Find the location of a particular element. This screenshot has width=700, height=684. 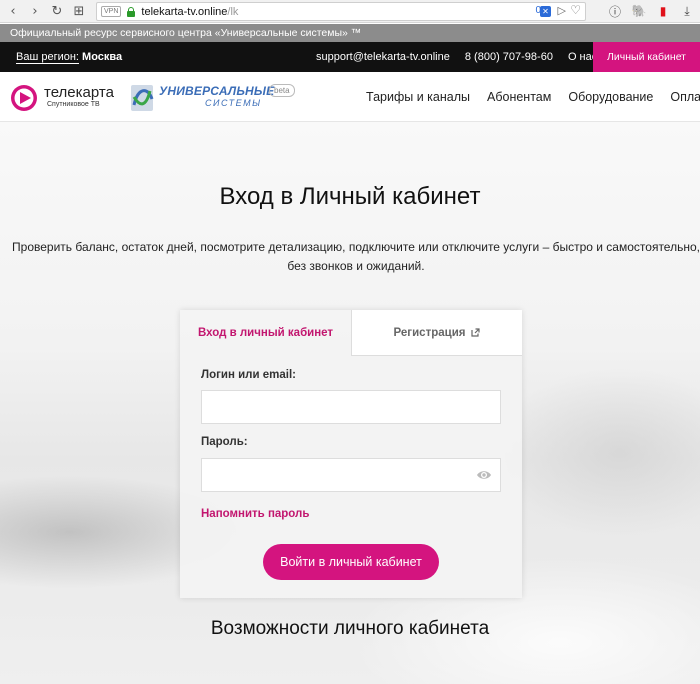

url-path: /lk is located at coordinates (233, 11).